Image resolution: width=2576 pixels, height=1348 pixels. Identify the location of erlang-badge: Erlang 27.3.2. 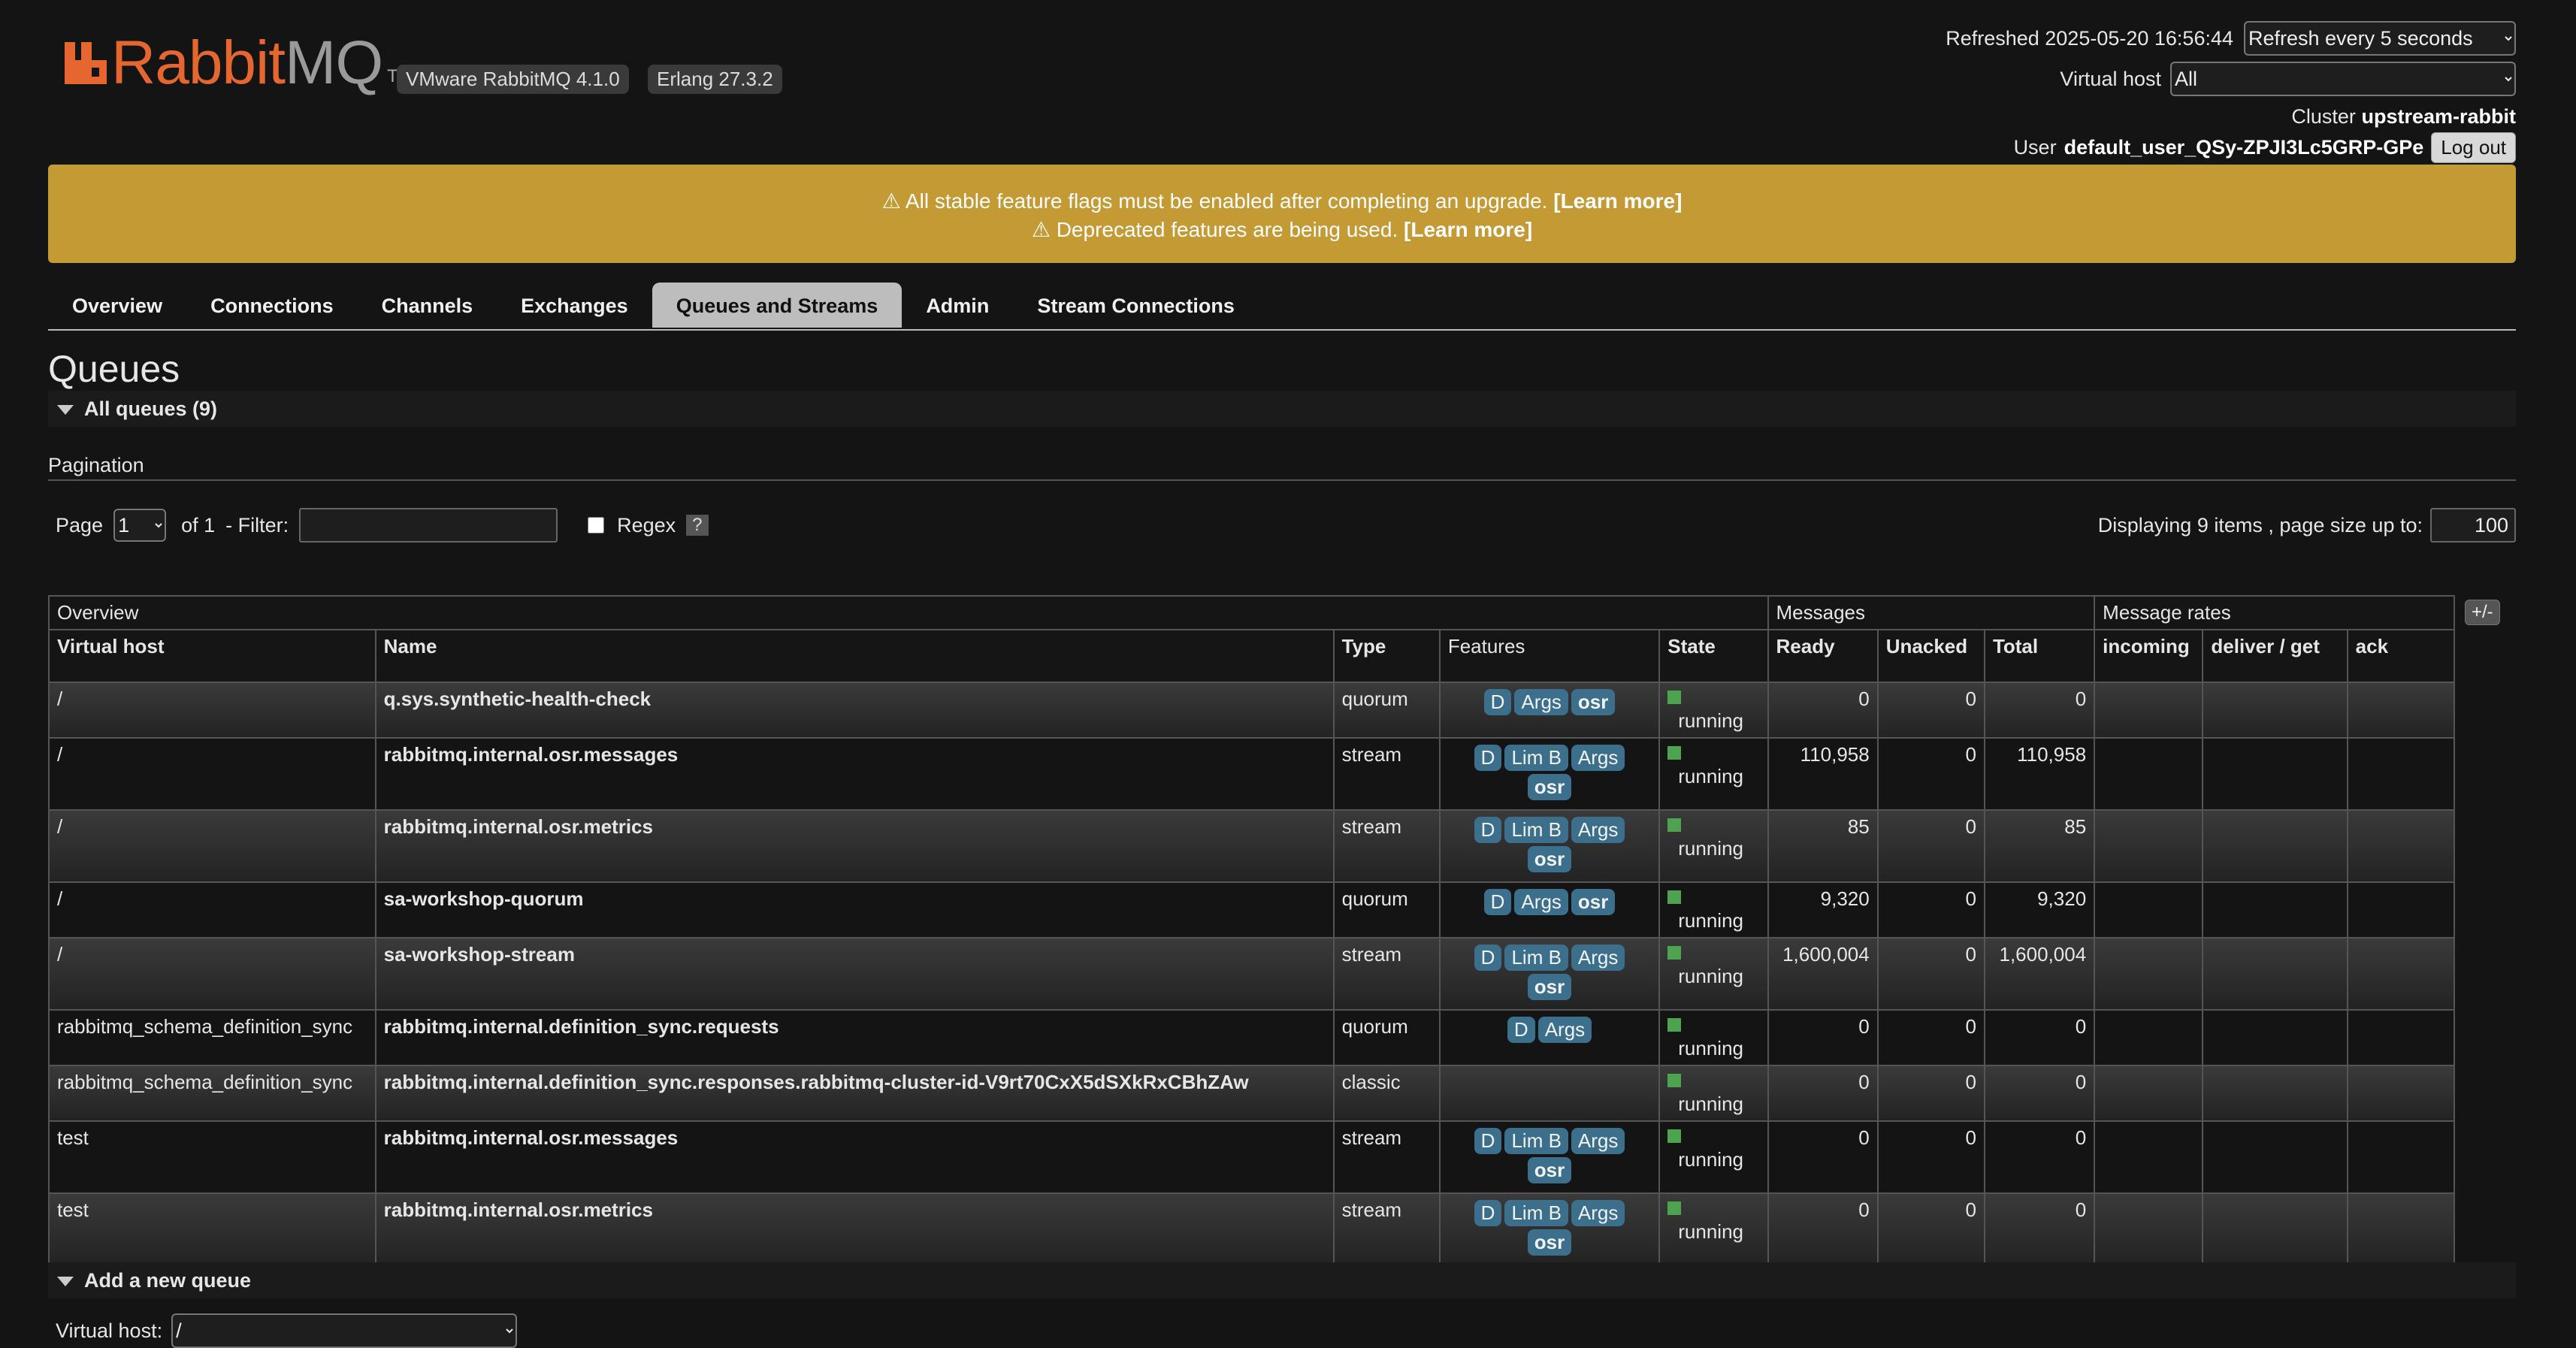
(715, 79).